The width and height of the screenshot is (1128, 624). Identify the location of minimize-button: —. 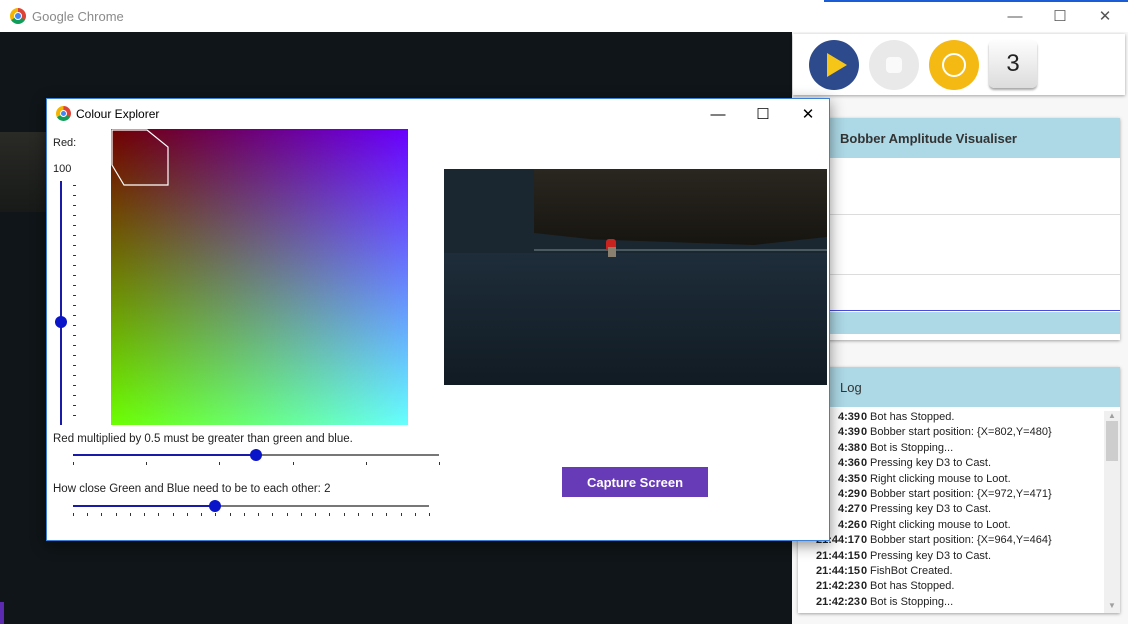
(1015, 16).